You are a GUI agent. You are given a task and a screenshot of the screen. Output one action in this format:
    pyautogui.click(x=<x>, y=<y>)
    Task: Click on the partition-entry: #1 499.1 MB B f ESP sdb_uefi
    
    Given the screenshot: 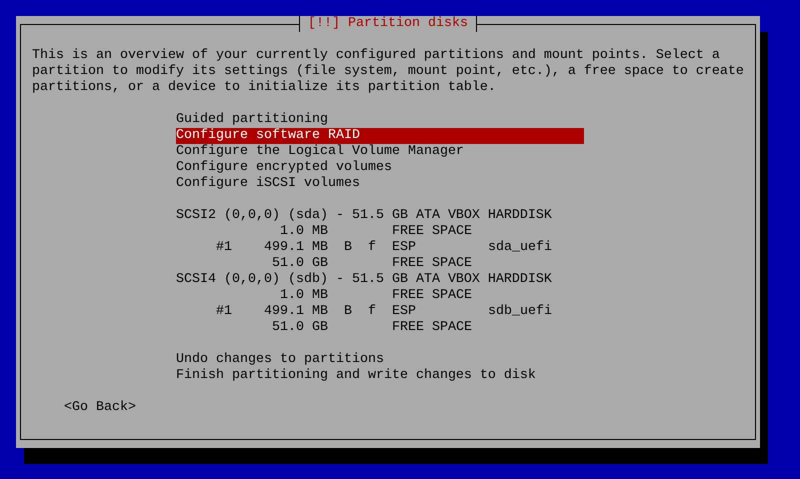 What is the action you would take?
    pyautogui.click(x=380, y=312)
    